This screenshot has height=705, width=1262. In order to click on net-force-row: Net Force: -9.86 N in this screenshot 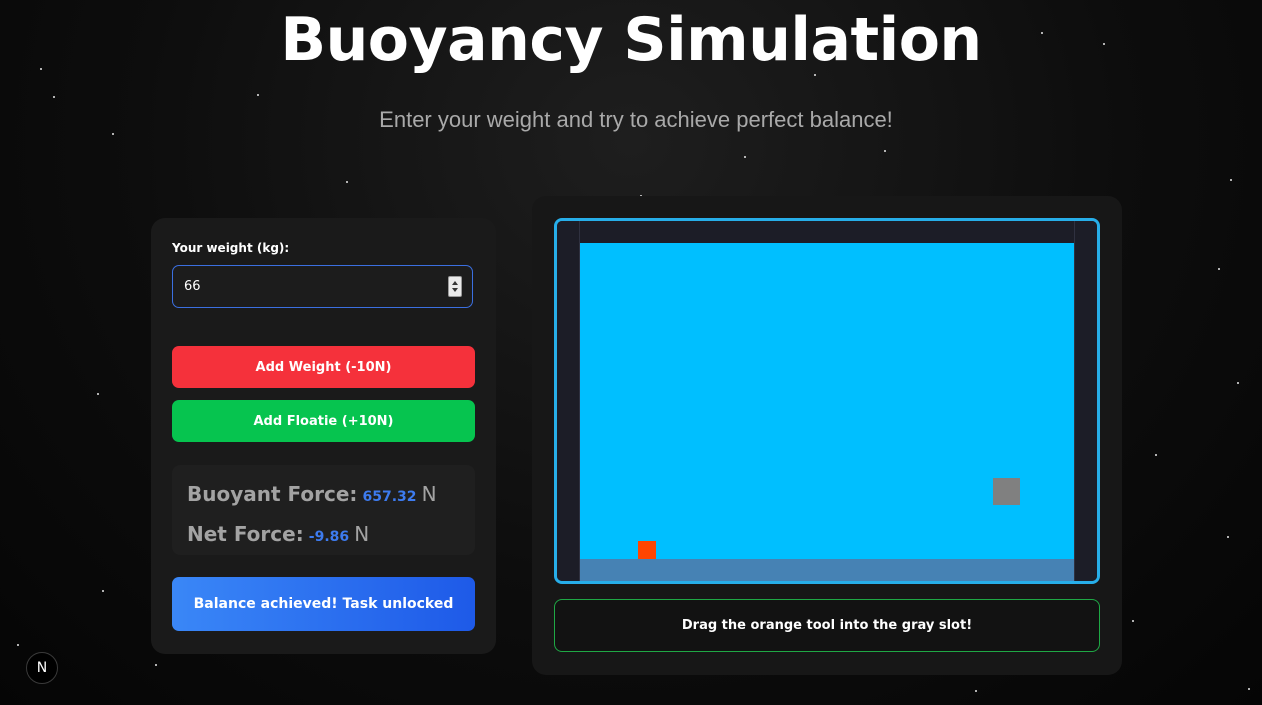, I will do `click(278, 534)`.